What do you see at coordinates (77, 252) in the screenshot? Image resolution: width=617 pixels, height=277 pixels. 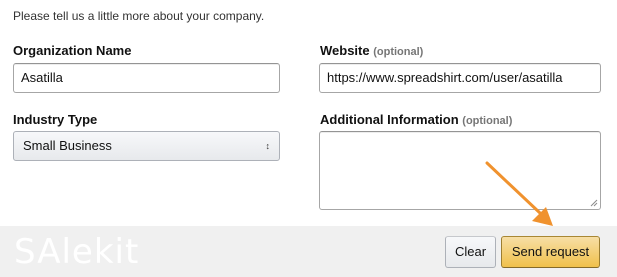 I see `watermark-logo: SAlekit` at bounding box center [77, 252].